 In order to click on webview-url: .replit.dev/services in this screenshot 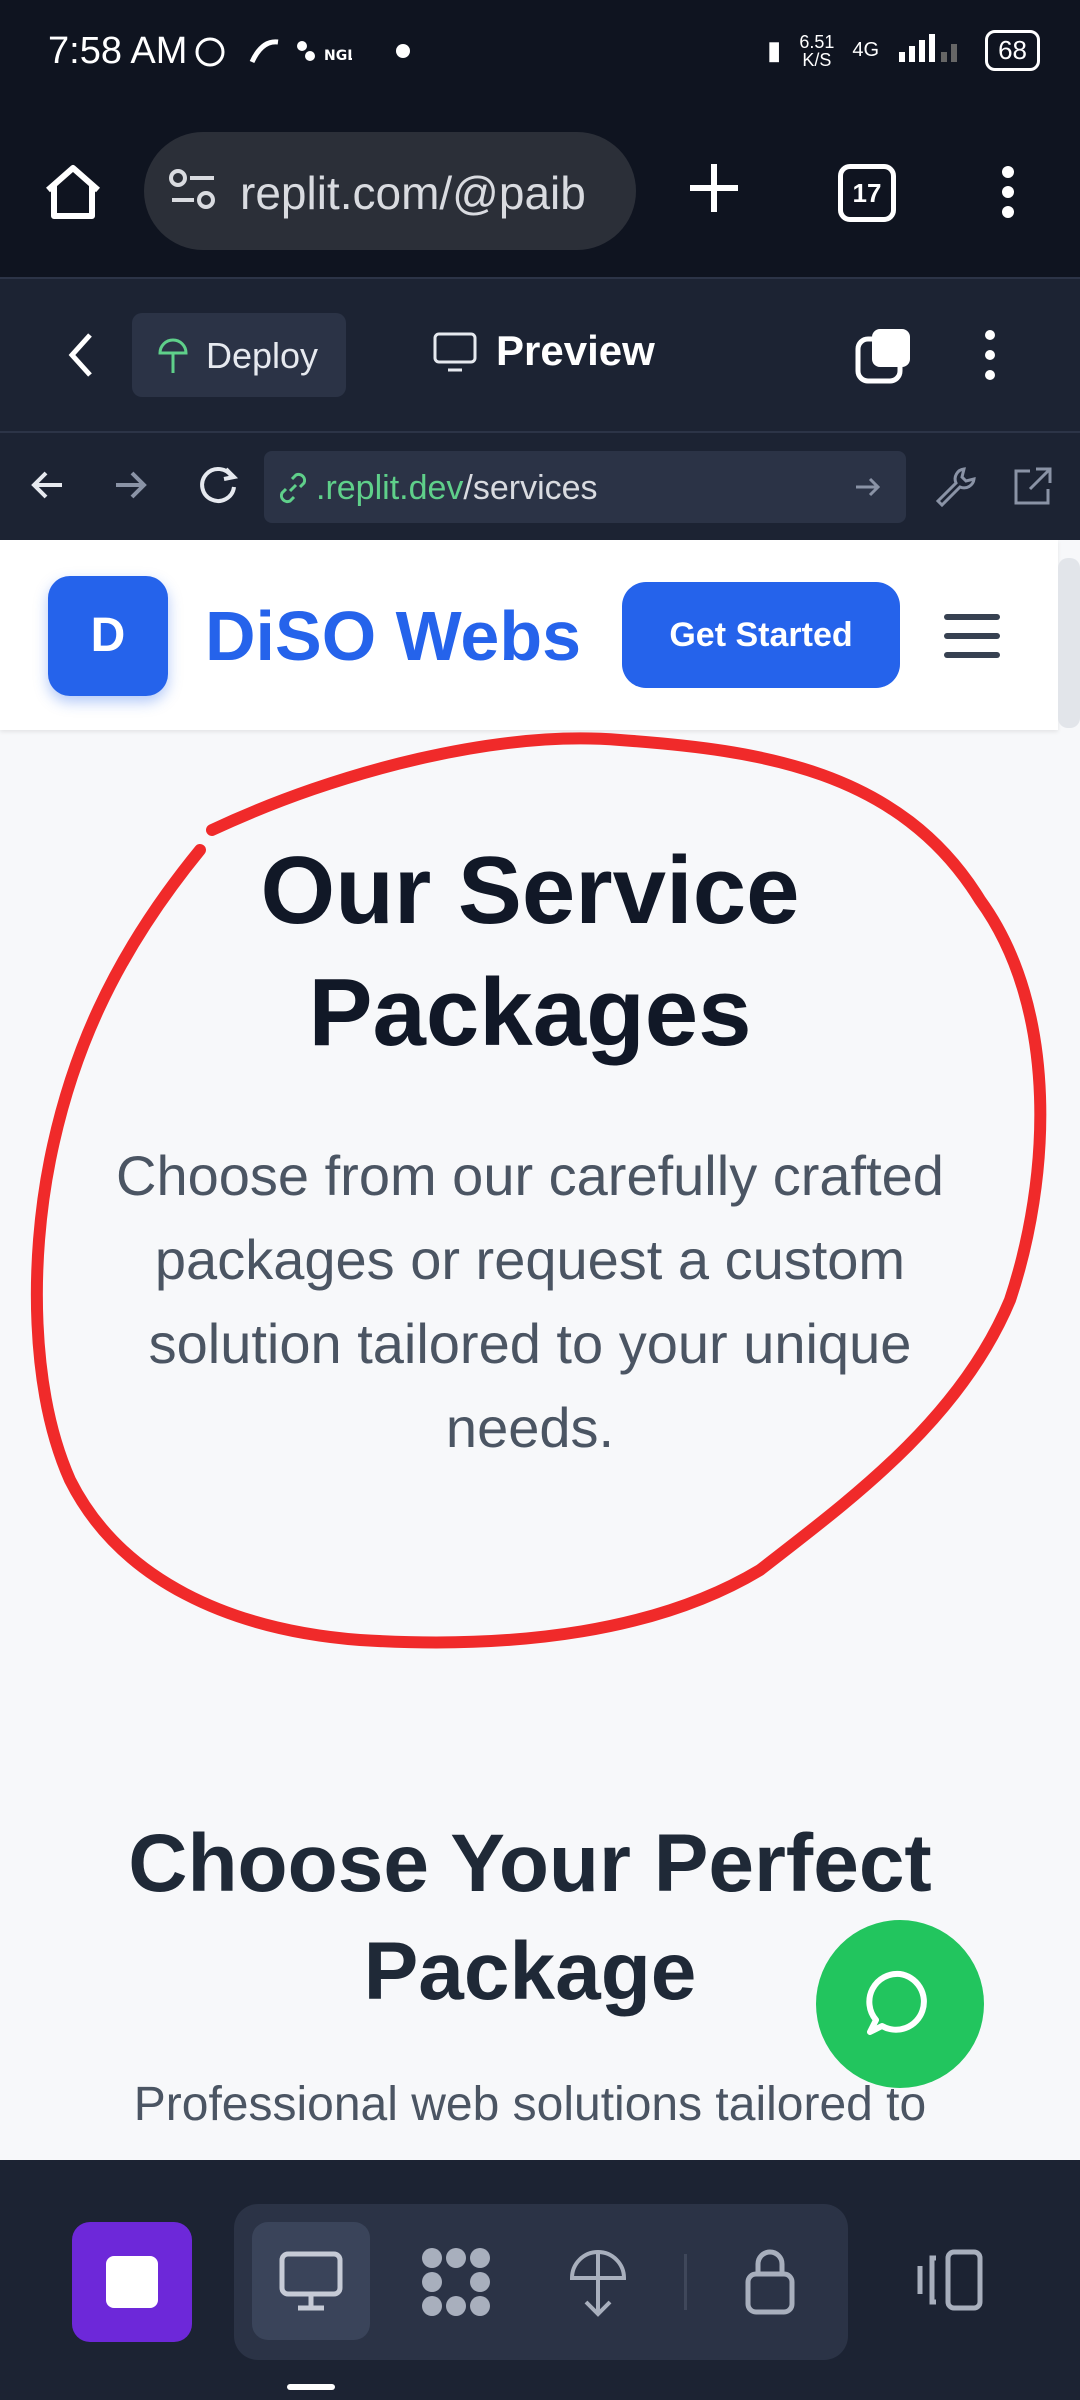, I will do `click(457, 488)`.